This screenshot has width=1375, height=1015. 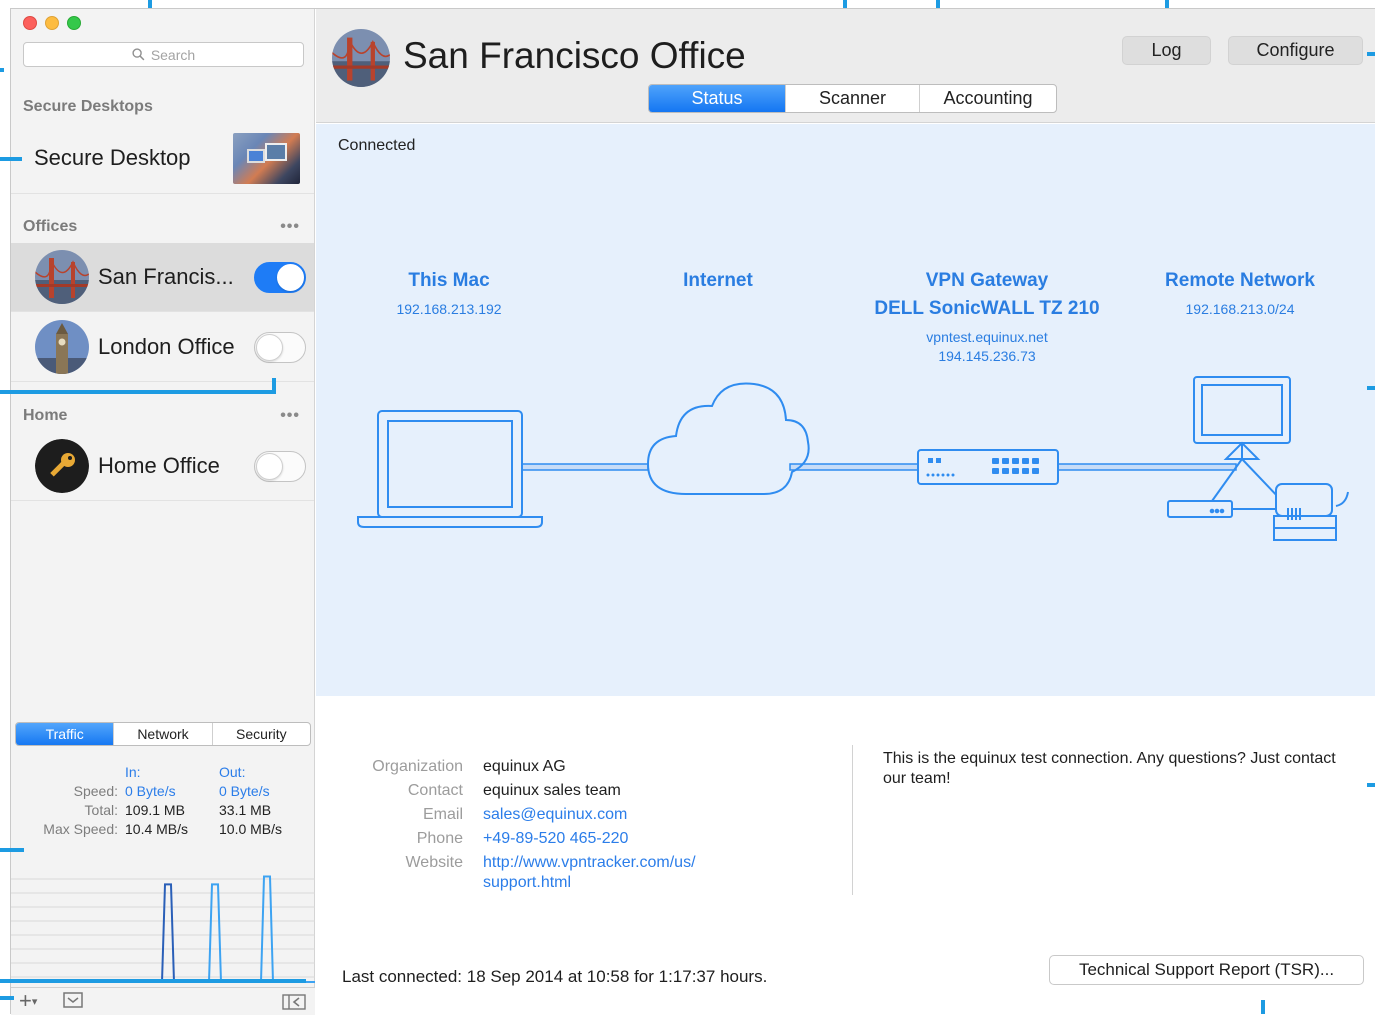 What do you see at coordinates (261, 734) in the screenshot?
I see `tab-security: Security` at bounding box center [261, 734].